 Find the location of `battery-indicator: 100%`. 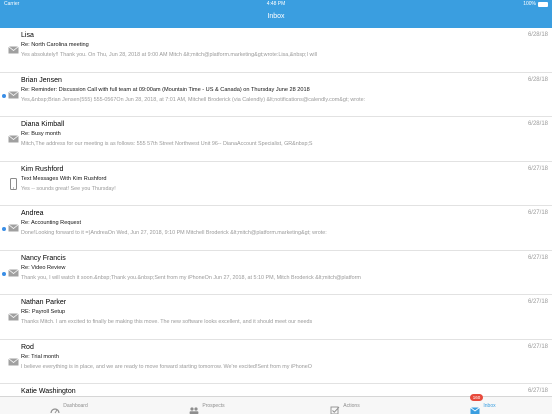

battery-indicator: 100% is located at coordinates (535, 4).